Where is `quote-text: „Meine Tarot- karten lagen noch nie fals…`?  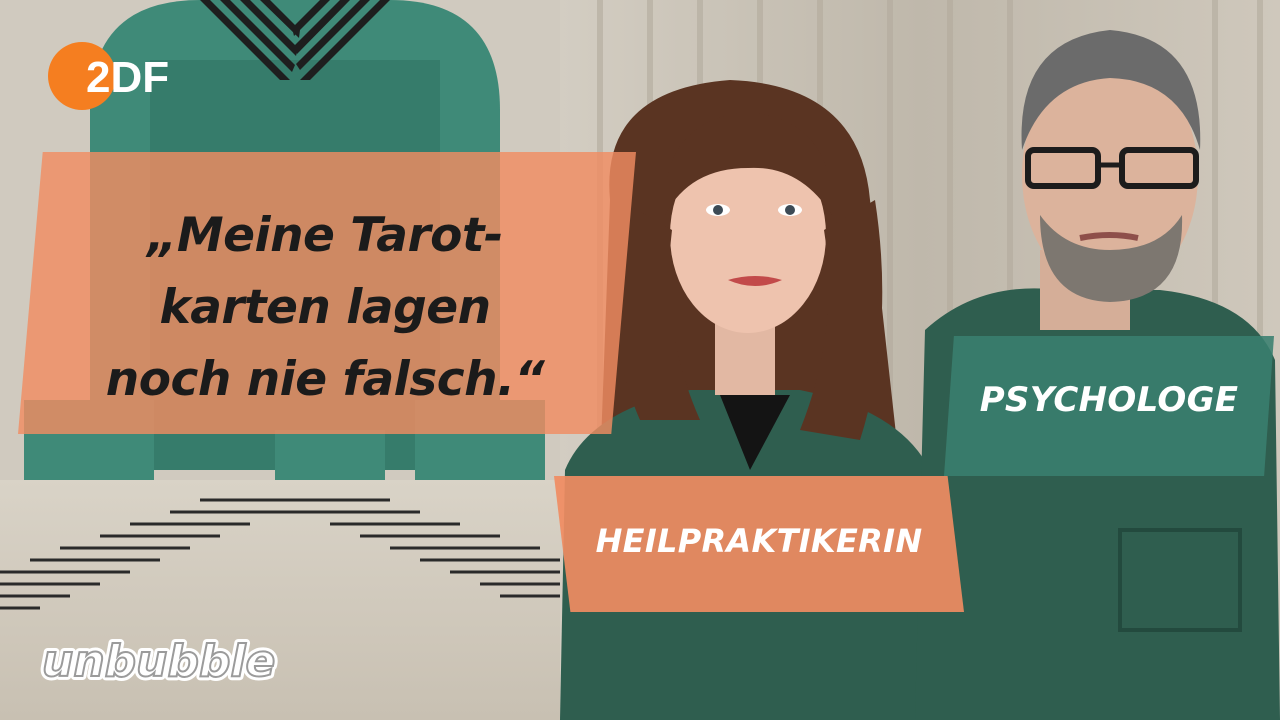
quote-text: „Meine Tarot- karten lagen noch nie fals… is located at coordinates (325, 308).